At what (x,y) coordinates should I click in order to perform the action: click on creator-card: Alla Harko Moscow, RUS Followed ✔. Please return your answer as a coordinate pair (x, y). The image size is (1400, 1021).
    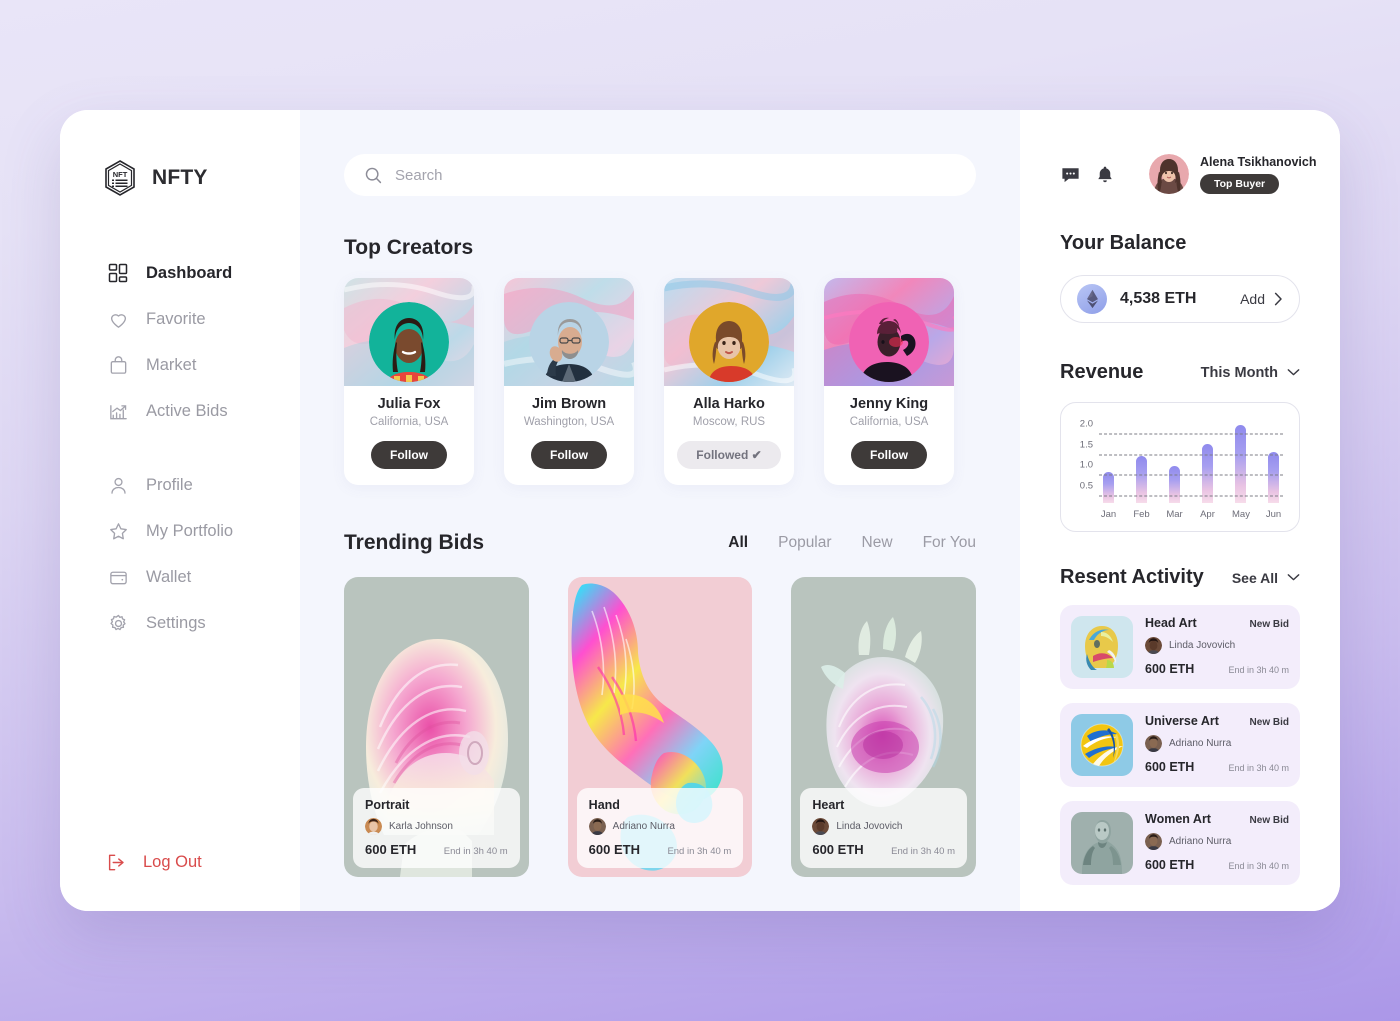
    Looking at the image, I should click on (729, 381).